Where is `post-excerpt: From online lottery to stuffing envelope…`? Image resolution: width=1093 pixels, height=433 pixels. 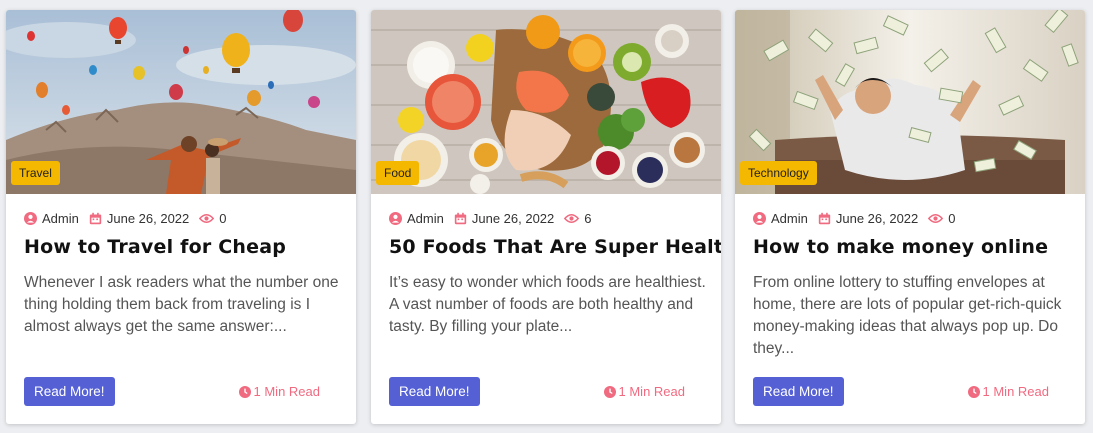
post-excerpt: From online lottery to stuffing envelope… is located at coordinates (907, 315).